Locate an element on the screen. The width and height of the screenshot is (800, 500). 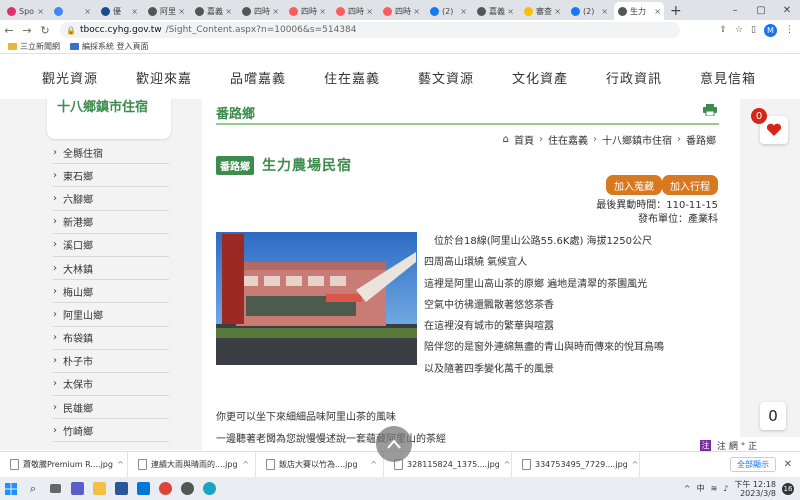
forward-icon: → is located at coordinates (27, 30).